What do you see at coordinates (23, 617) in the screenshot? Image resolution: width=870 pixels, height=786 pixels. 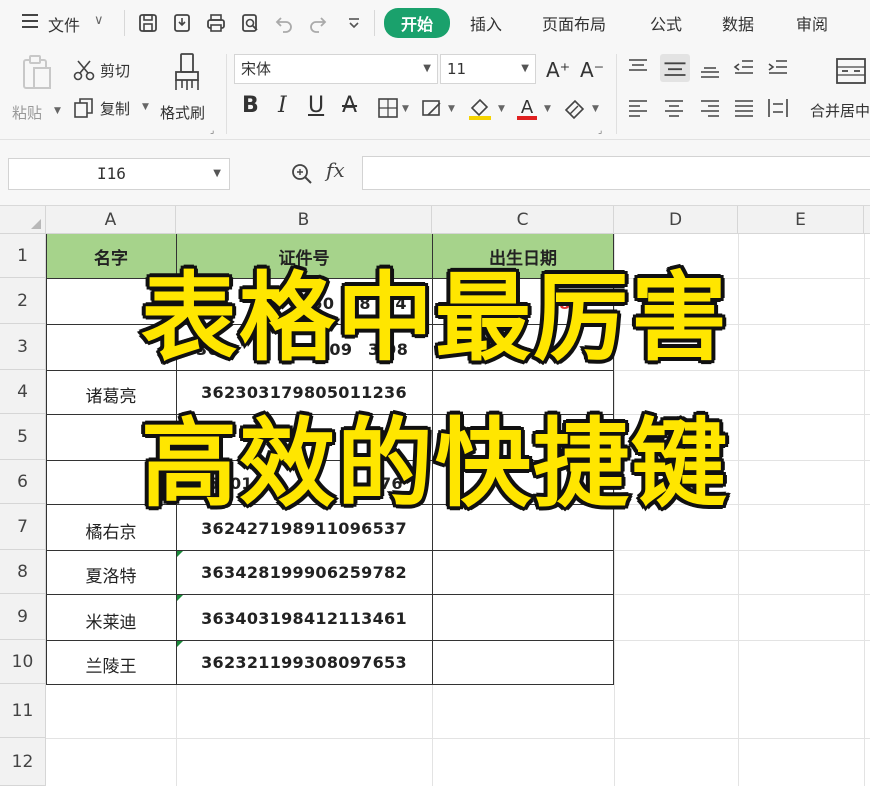 I see `row-header-9: 9` at bounding box center [23, 617].